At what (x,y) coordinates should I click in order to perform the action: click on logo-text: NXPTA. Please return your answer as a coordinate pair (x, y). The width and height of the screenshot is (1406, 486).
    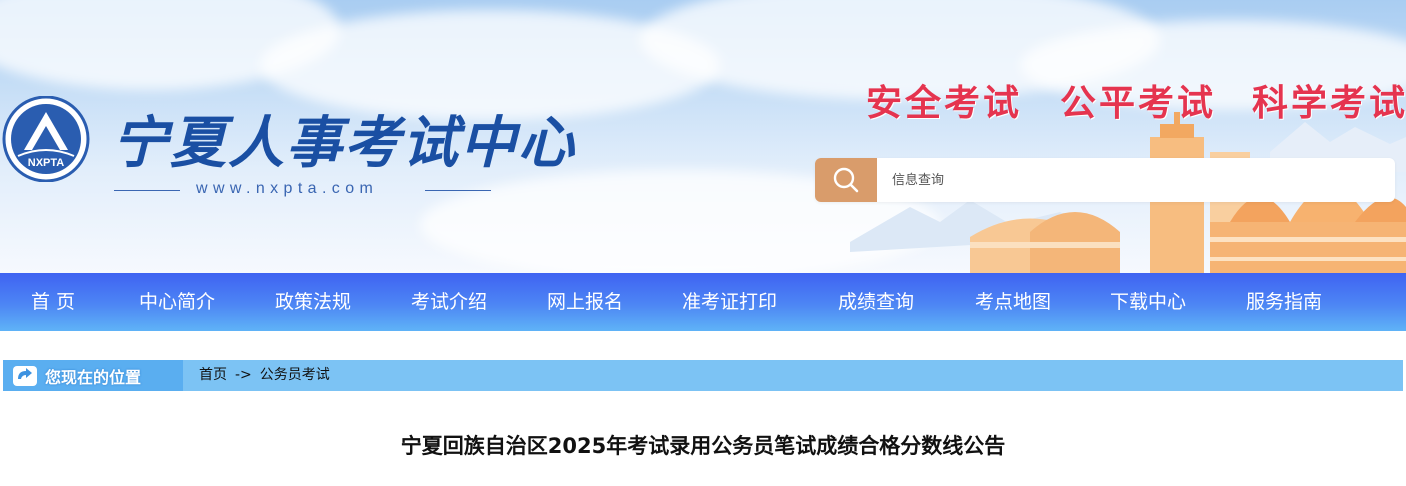
    Looking at the image, I should click on (46, 163).